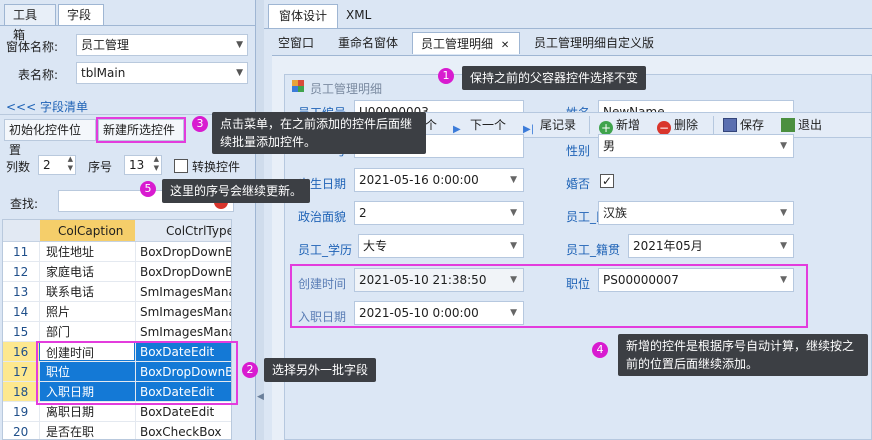 The height and width of the screenshot is (440, 872). I want to click on cell-caption: 照片, so click(87, 311).